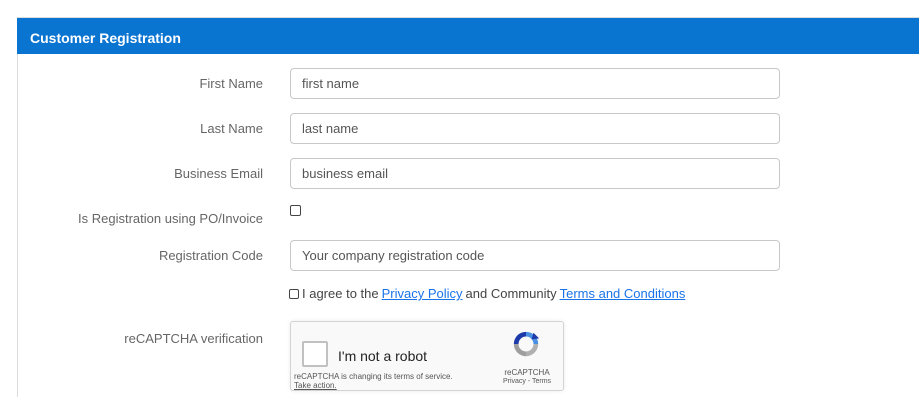 The width and height of the screenshot is (919, 397). What do you see at coordinates (527, 381) in the screenshot?
I see `recaptcha-privacy-terms: Privacy - Terms` at bounding box center [527, 381].